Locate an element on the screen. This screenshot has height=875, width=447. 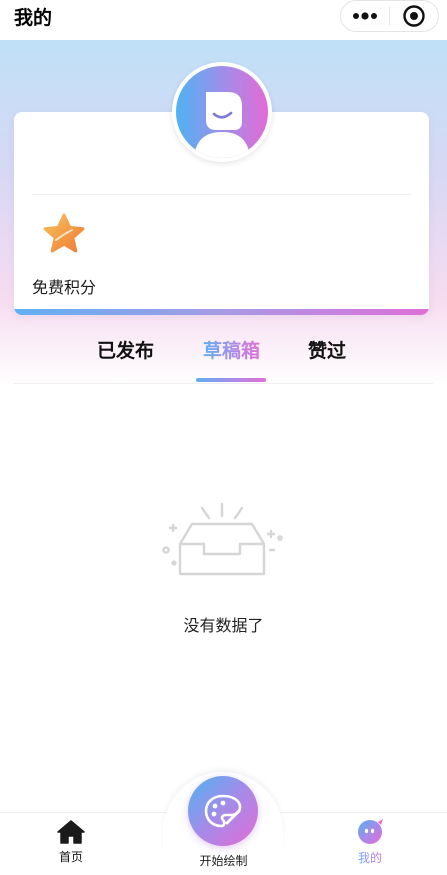
mini-program-capsule is located at coordinates (389, 16).